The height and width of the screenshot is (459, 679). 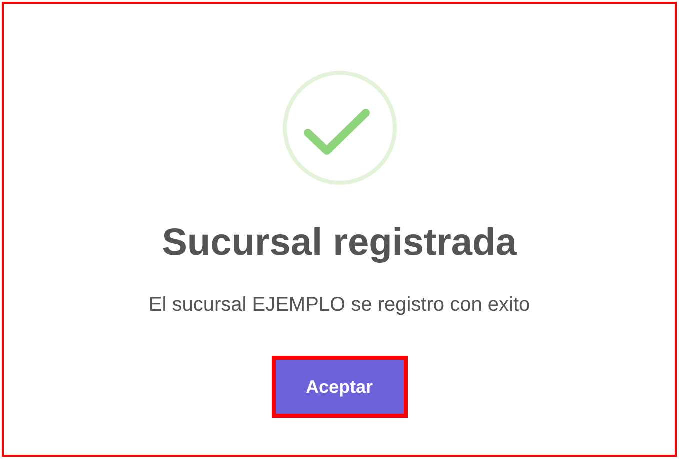 I want to click on dialog-title: Sucursal registrada, so click(x=339, y=243).